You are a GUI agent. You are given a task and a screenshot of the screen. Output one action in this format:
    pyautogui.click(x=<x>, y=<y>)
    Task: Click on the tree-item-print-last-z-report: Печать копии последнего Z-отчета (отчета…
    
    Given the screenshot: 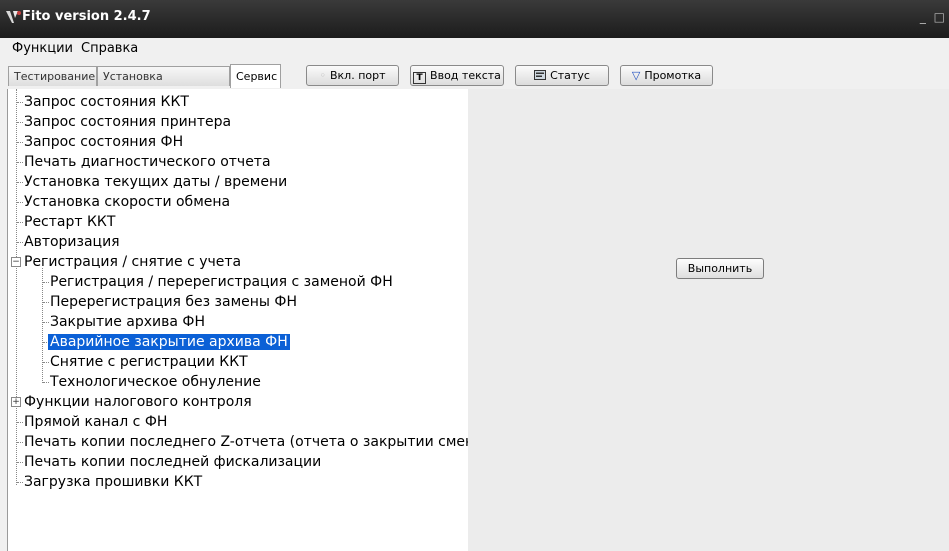 What is the action you would take?
    pyautogui.click(x=257, y=442)
    